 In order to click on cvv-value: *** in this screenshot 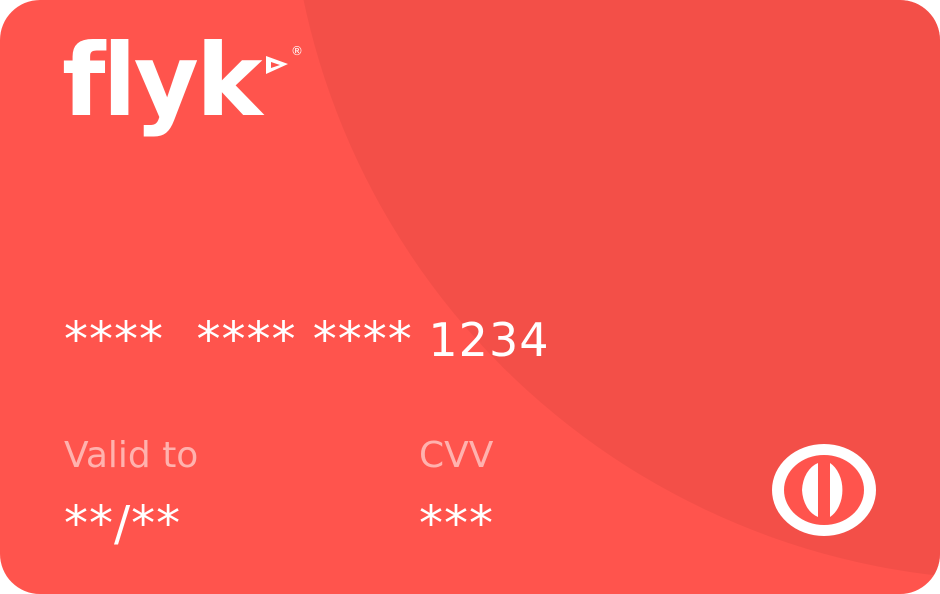, I will do `click(456, 524)`.